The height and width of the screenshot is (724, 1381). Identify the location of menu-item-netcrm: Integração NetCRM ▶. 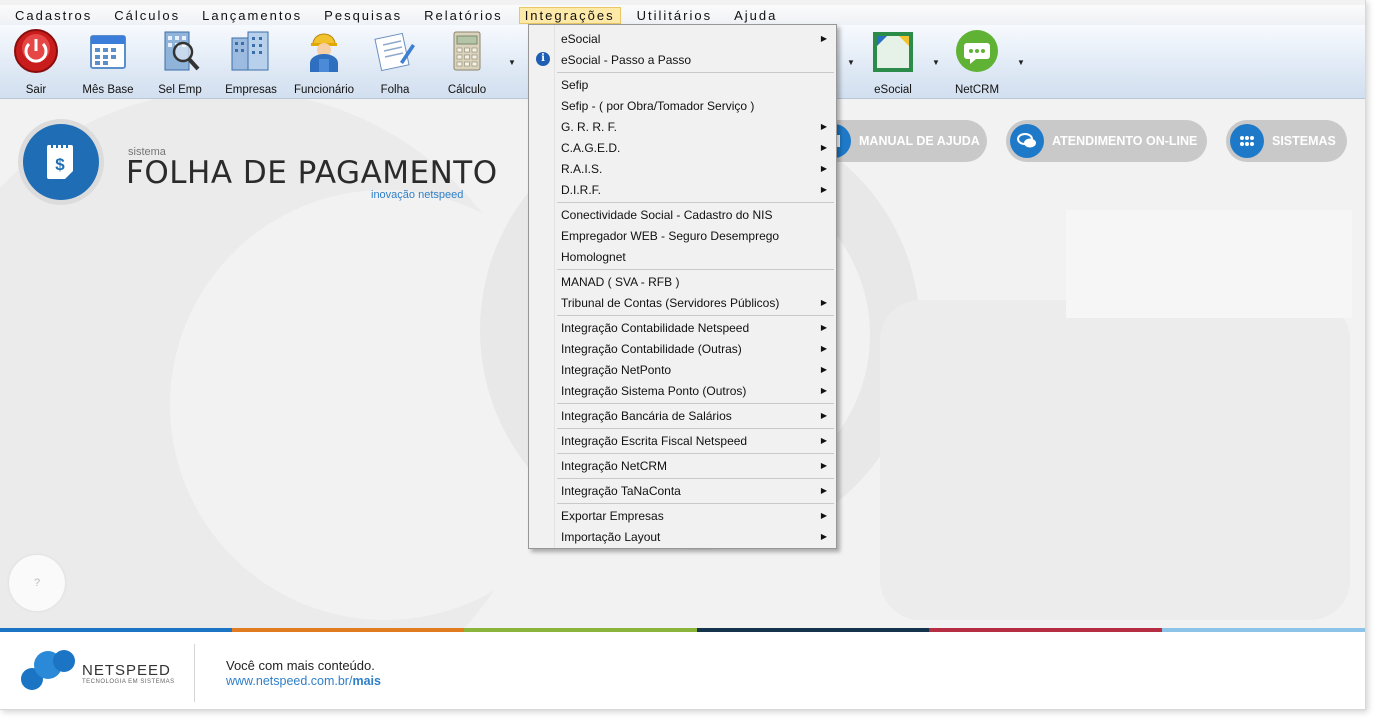
(696, 466).